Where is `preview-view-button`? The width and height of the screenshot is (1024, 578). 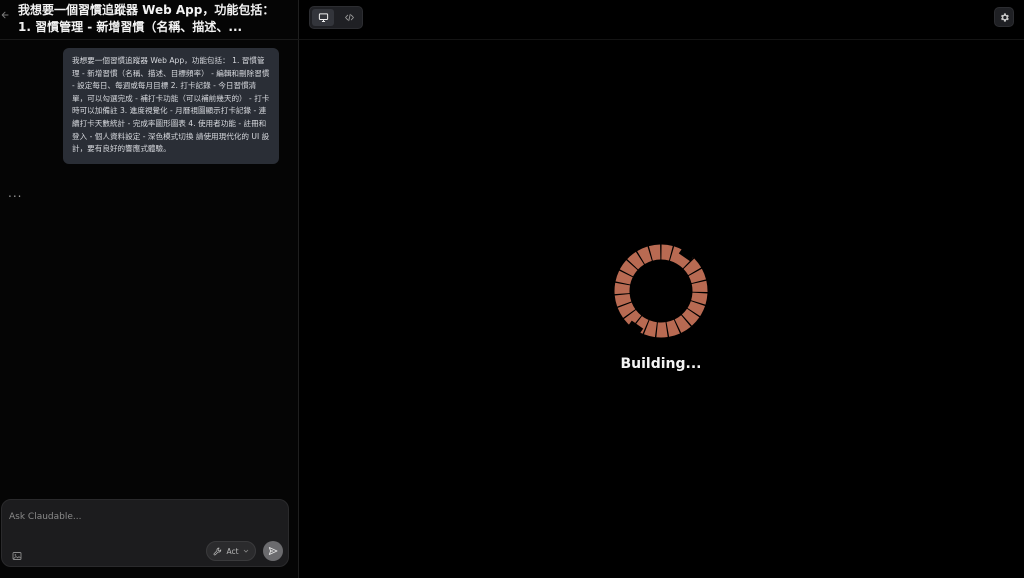 preview-view-button is located at coordinates (323, 17).